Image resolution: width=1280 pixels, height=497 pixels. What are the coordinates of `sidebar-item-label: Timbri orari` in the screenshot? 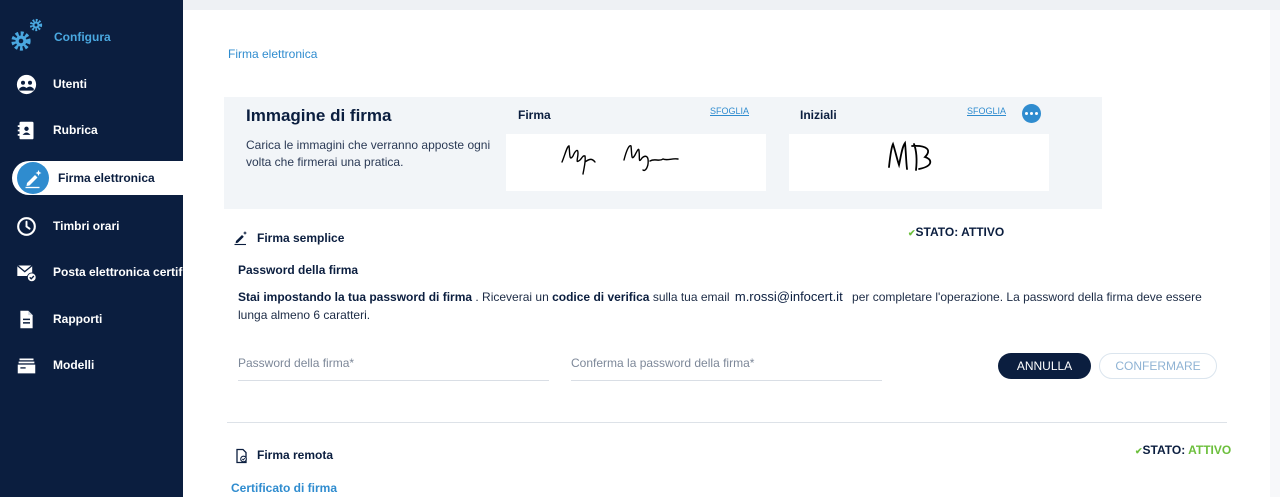 It's located at (86, 226).